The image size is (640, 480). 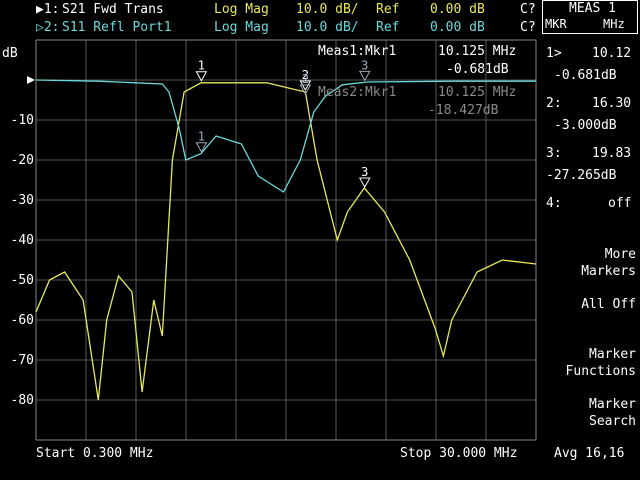 What do you see at coordinates (588, 413) in the screenshot?
I see `marker-search-button: Marker Search` at bounding box center [588, 413].